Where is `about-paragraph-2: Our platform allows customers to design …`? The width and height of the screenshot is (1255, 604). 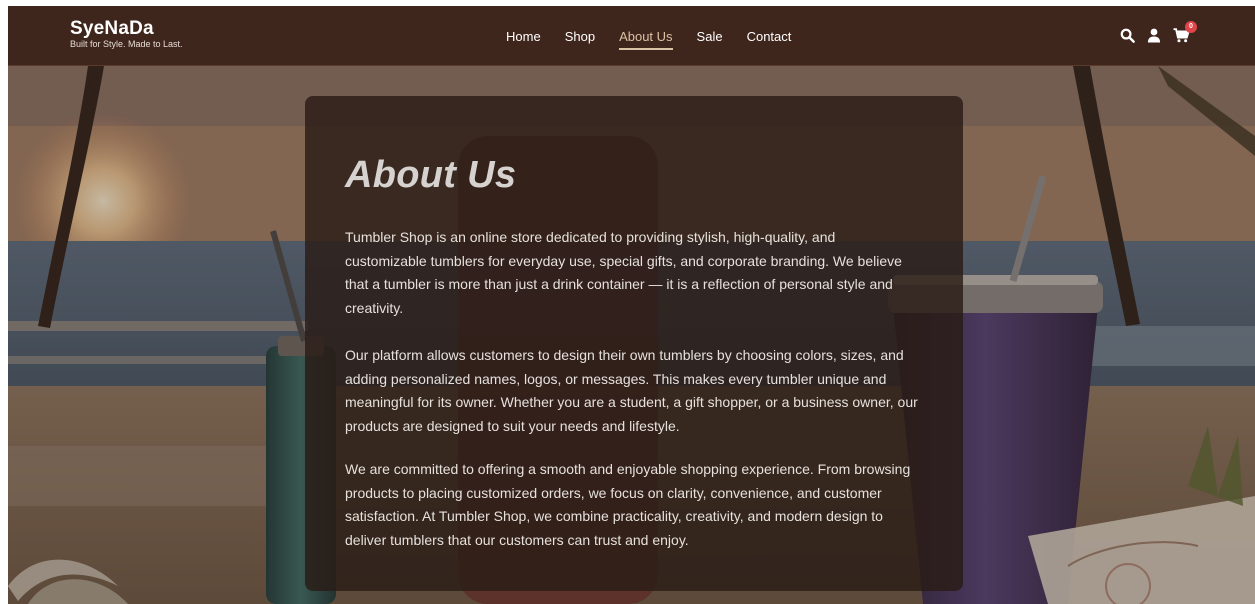
about-paragraph-2: Our platform allows customers to design … is located at coordinates (631, 390).